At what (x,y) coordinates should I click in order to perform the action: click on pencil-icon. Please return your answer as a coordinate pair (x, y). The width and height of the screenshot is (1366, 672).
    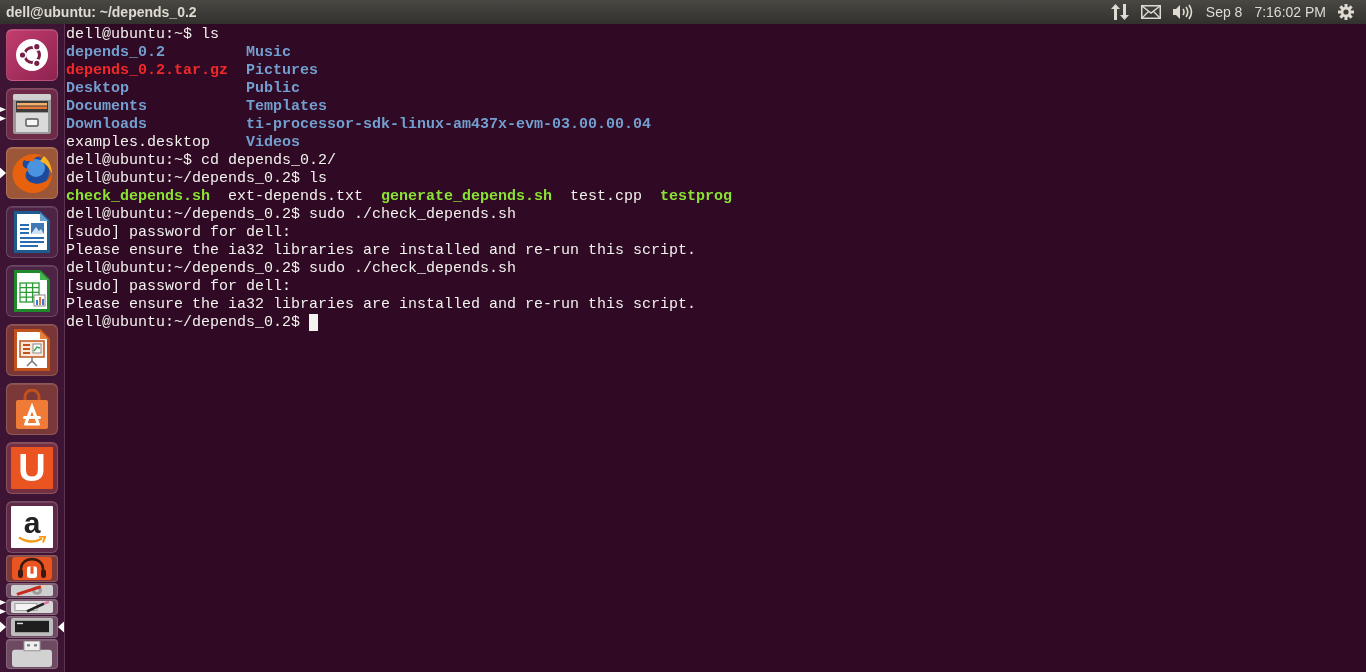
    Looking at the image, I should click on (32, 607).